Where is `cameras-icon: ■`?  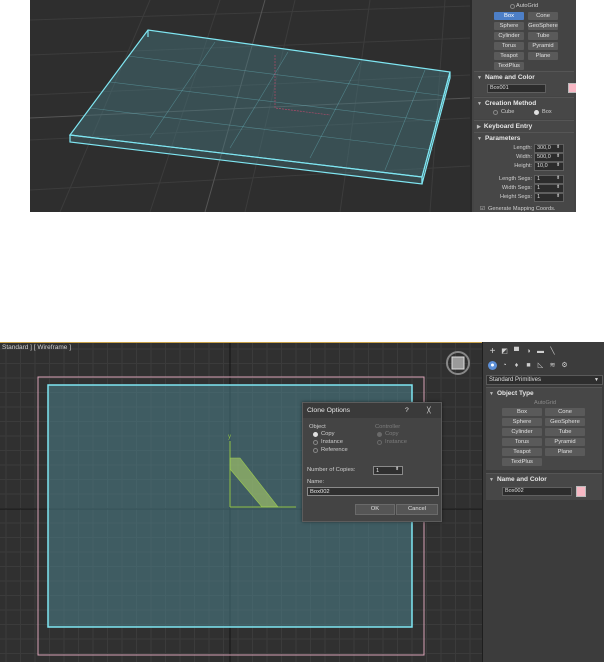 cameras-icon: ■ is located at coordinates (528, 365).